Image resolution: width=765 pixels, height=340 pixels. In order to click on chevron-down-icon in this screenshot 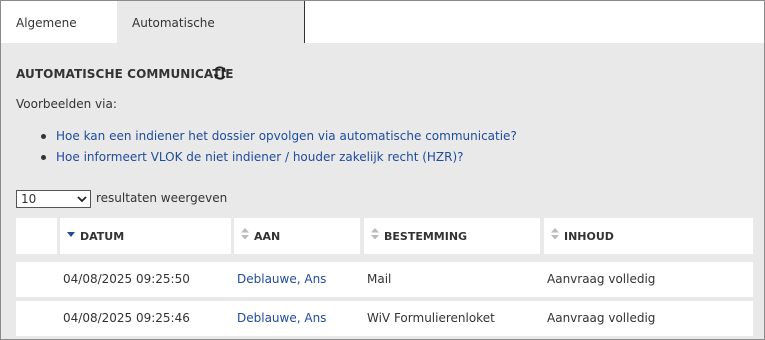, I will do `click(82, 199)`.